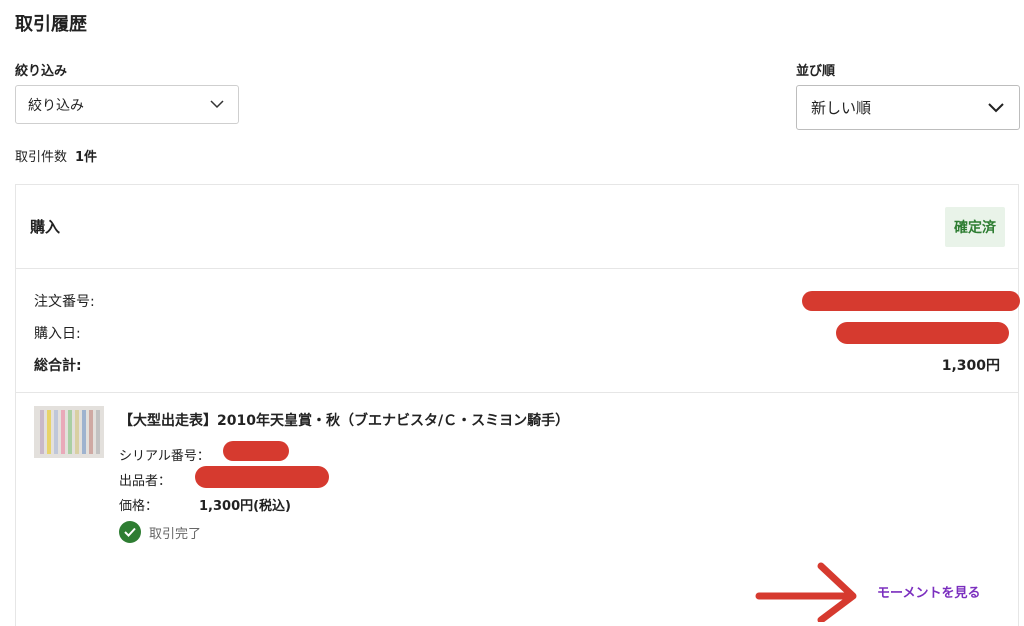 Image resolution: width=1024 pixels, height=626 pixels. Describe the element at coordinates (41, 157) in the screenshot. I see `transaction-count-label: 取引件数` at that location.